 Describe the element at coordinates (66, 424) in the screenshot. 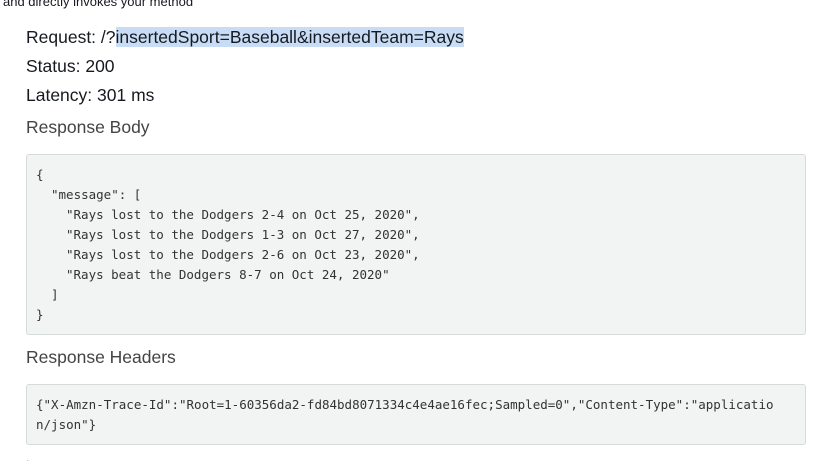

I see `code-line: n/json"}` at that location.